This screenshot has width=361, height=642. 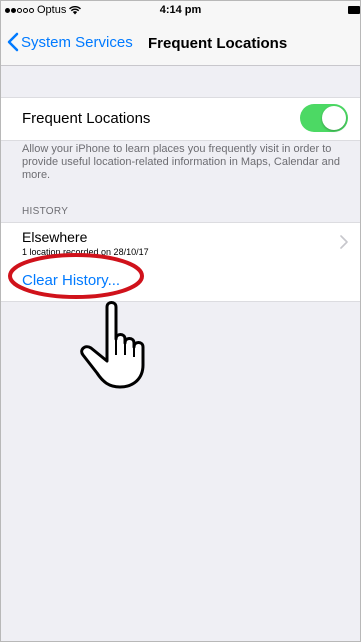 I want to click on back-button: System Services, so click(x=70, y=42).